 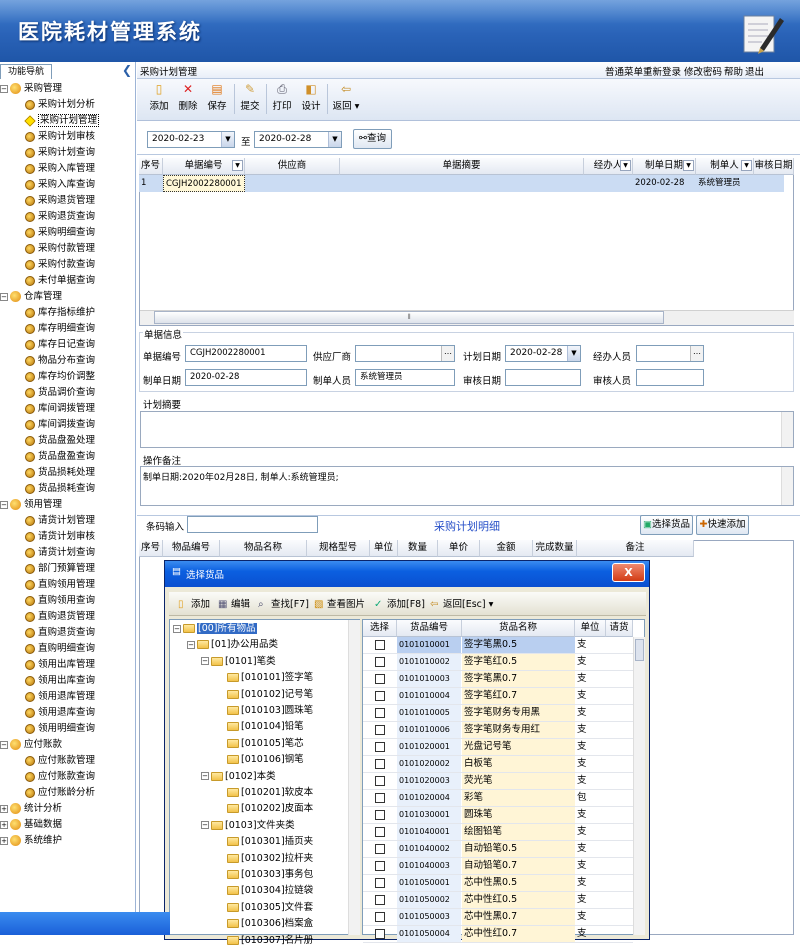 What do you see at coordinates (31, 825) in the screenshot?
I see `nav-group: + 基础数据` at bounding box center [31, 825].